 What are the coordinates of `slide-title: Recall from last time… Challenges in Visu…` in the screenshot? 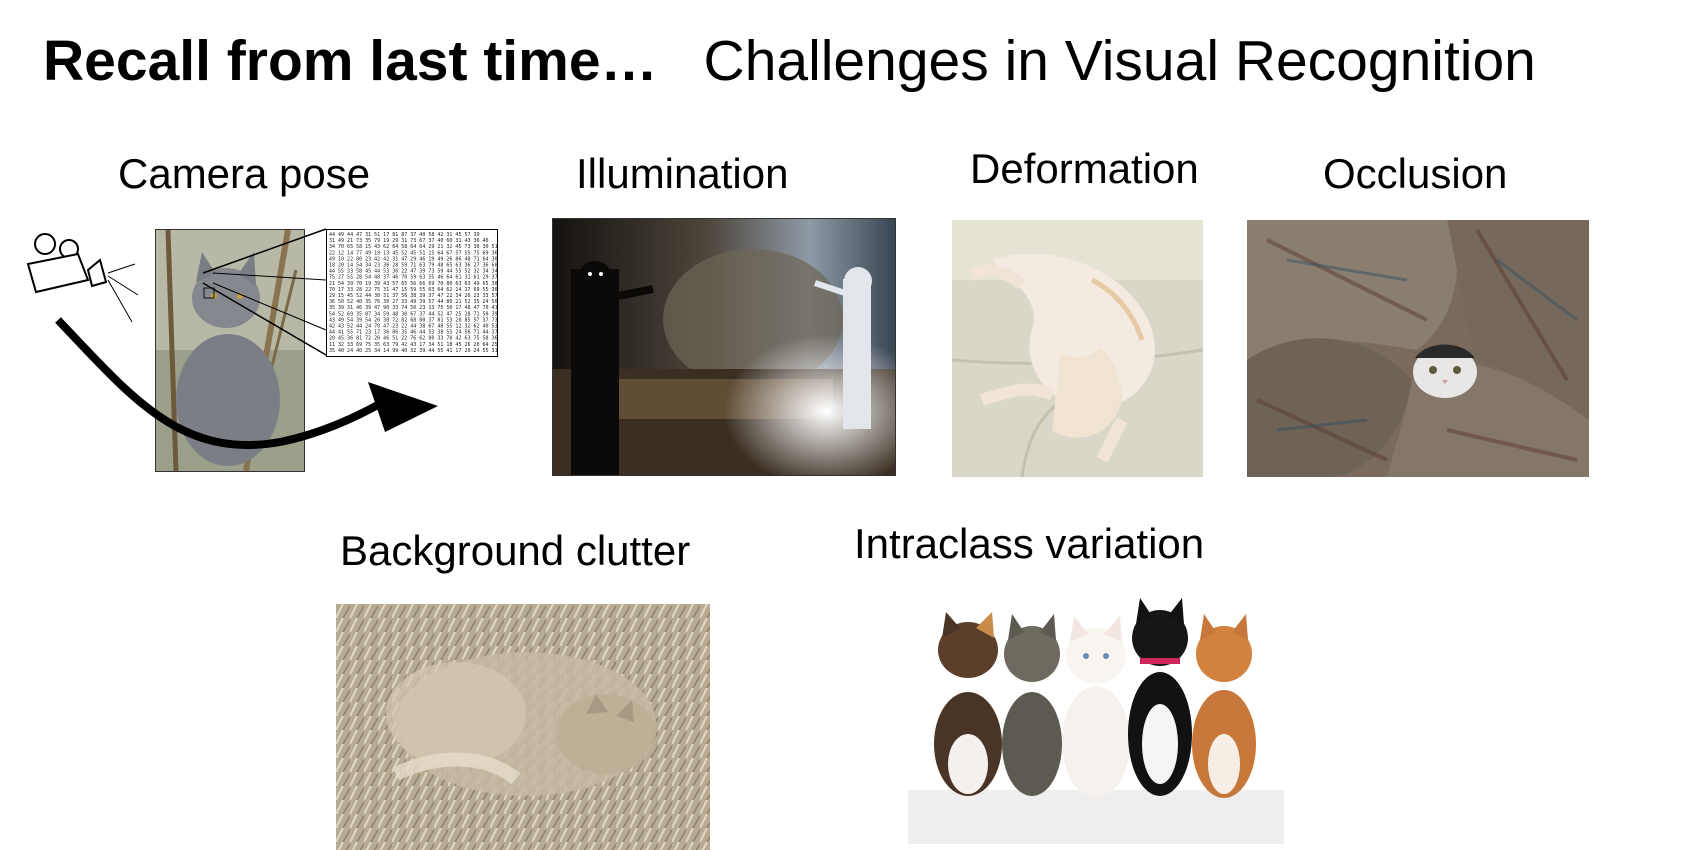 It's located at (789, 61).